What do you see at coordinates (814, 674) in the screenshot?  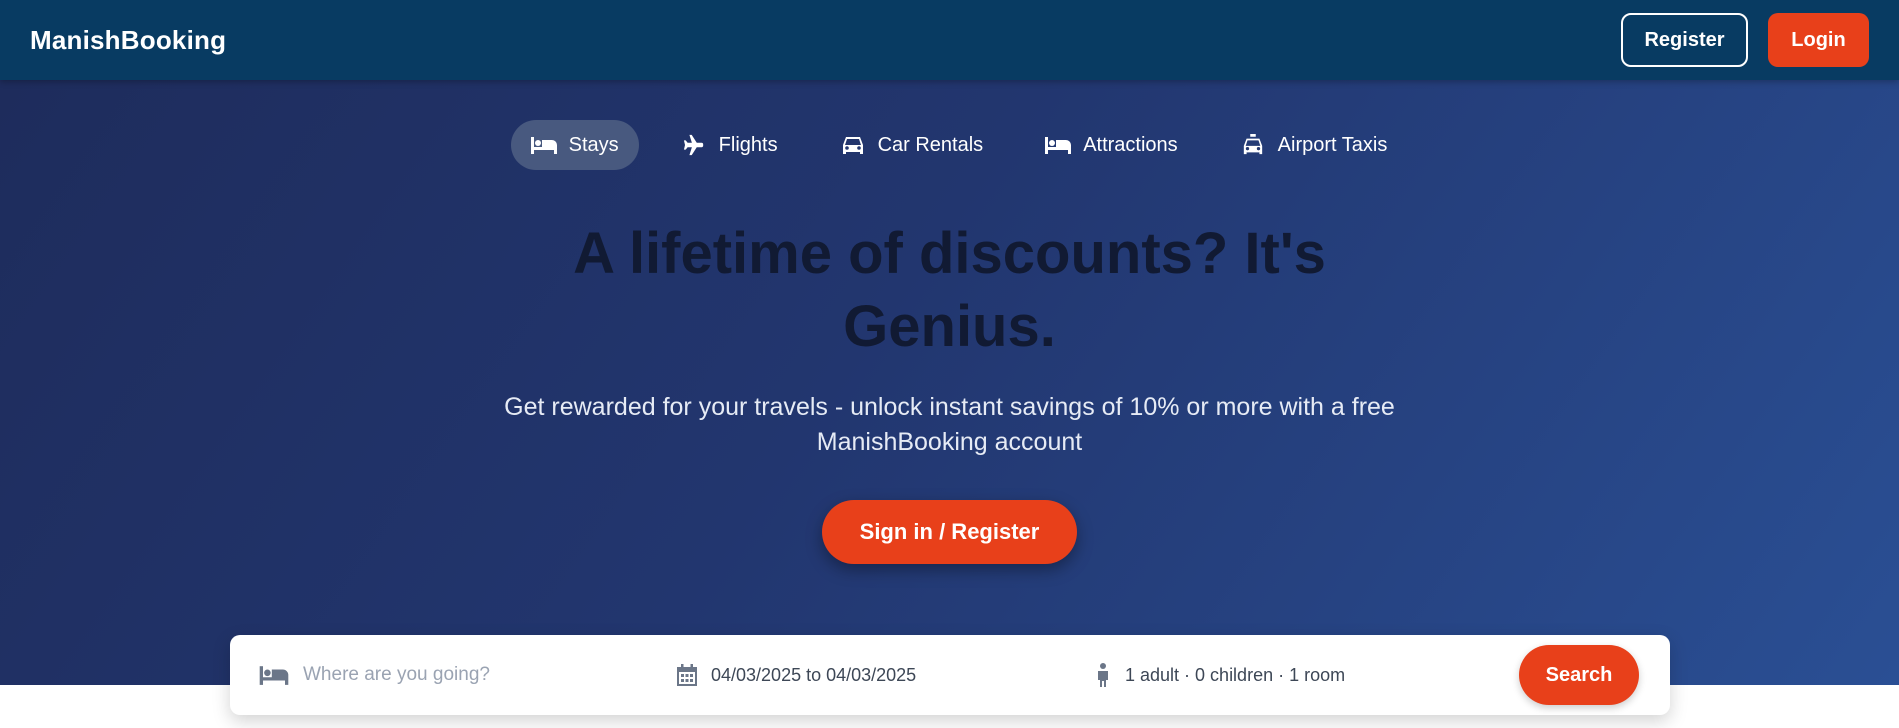 I see `date-range-value: 04/03/2025 to 04/03/2025` at bounding box center [814, 674].